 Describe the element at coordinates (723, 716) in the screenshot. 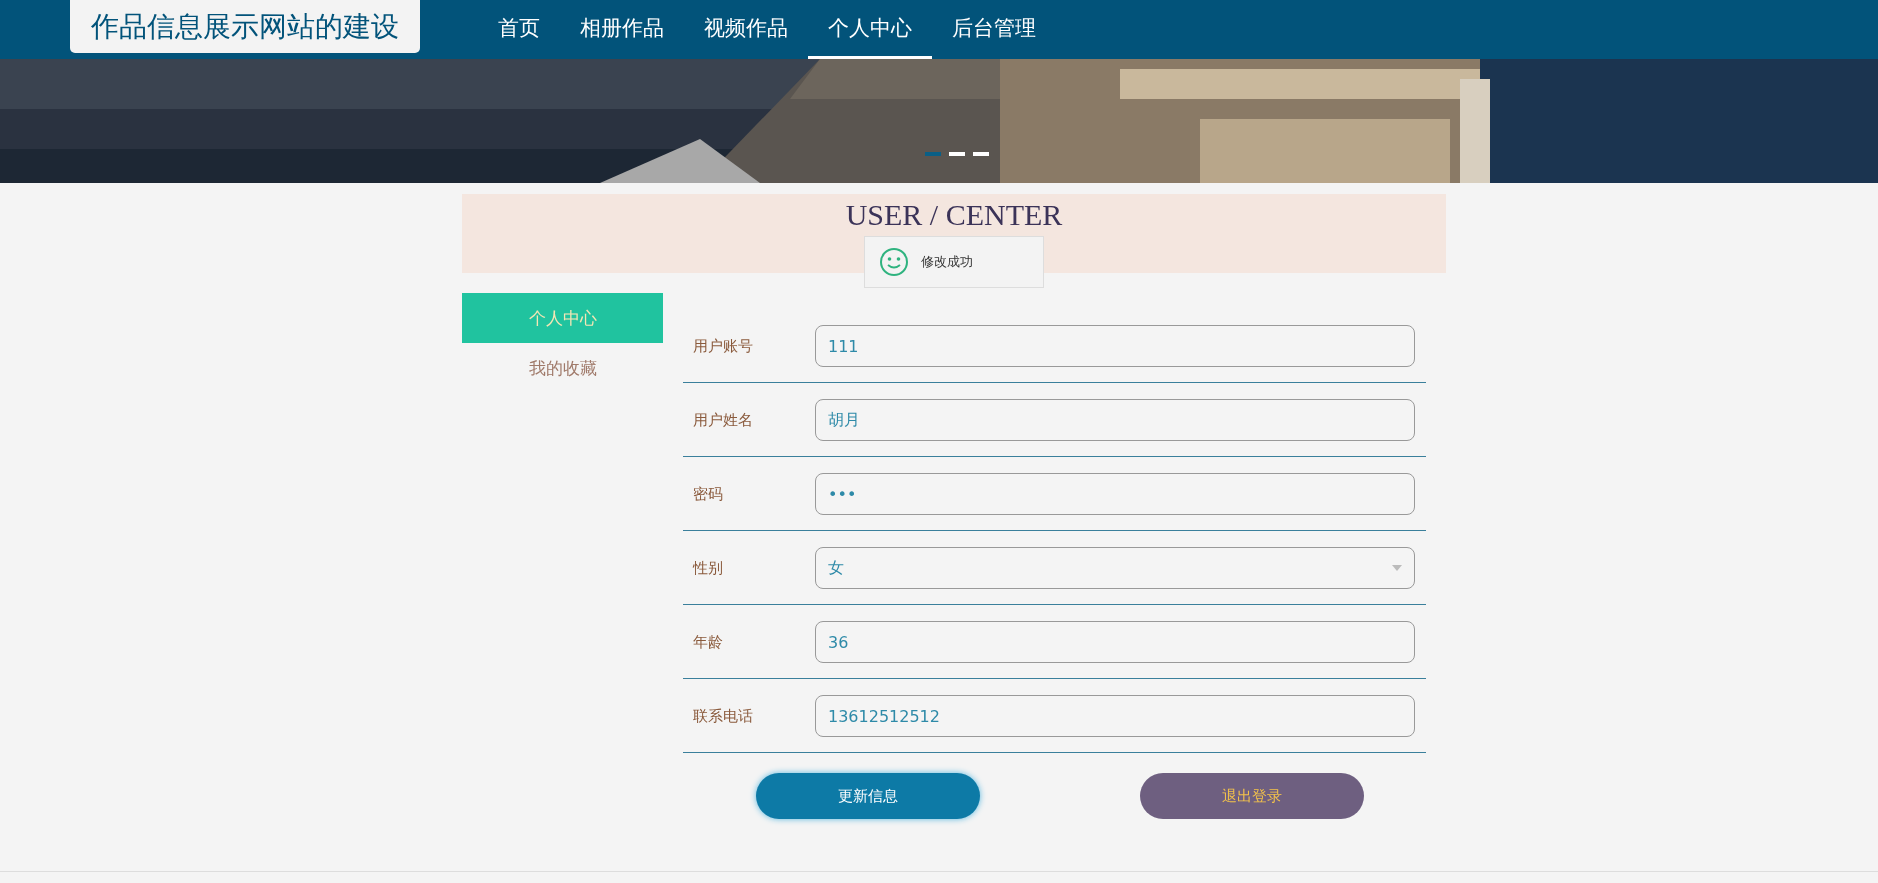

I see `field-label: 联系电话` at that location.